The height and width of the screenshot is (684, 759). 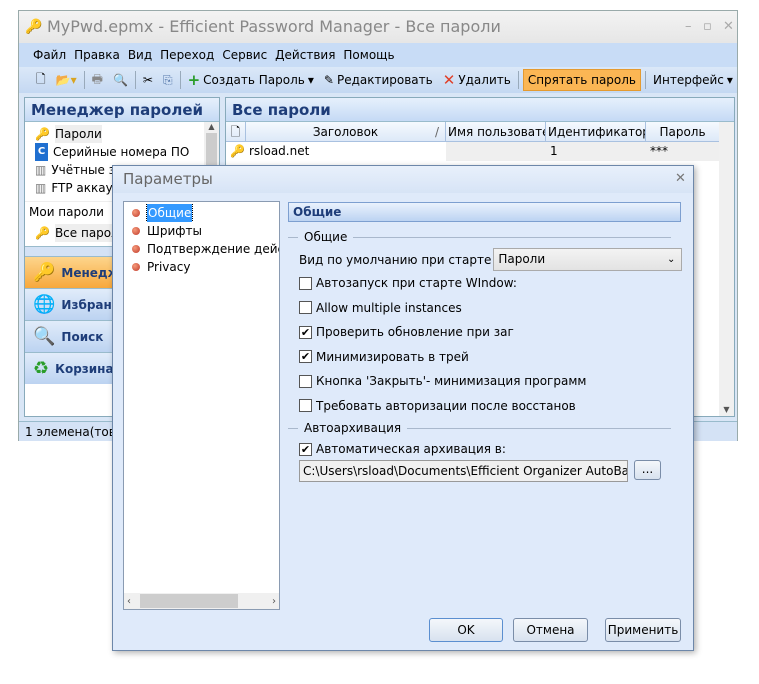 What do you see at coordinates (496, 151) in the screenshot?
I see `cell-username` at bounding box center [496, 151].